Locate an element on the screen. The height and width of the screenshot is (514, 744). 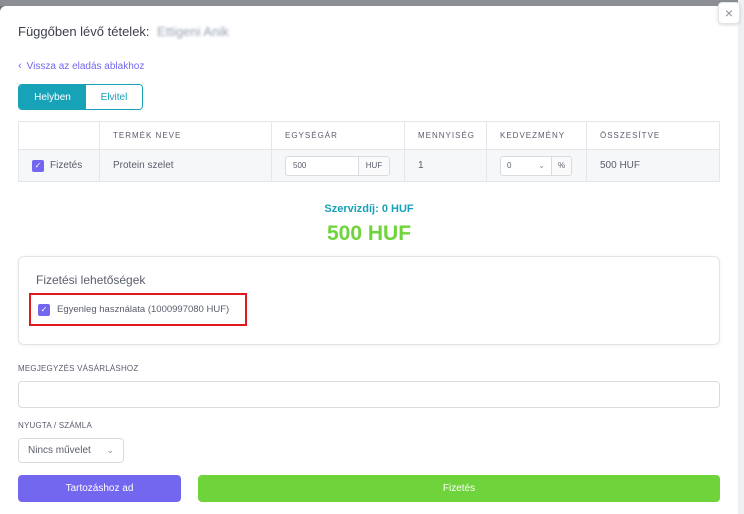
service-fee: Szervizdíj: 0 HUF is located at coordinates (369, 209).